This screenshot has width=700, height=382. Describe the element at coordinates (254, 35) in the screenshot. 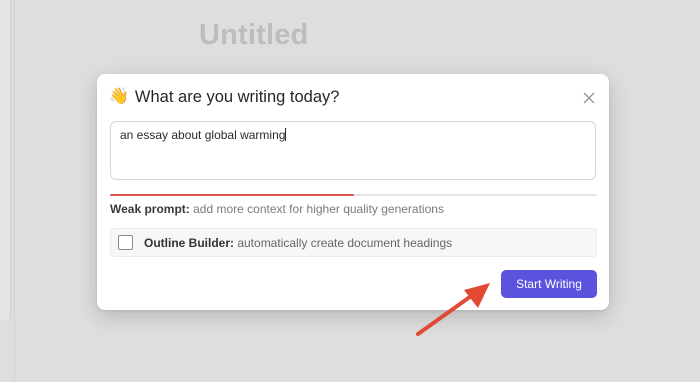

I see `document-title: Untitled` at that location.